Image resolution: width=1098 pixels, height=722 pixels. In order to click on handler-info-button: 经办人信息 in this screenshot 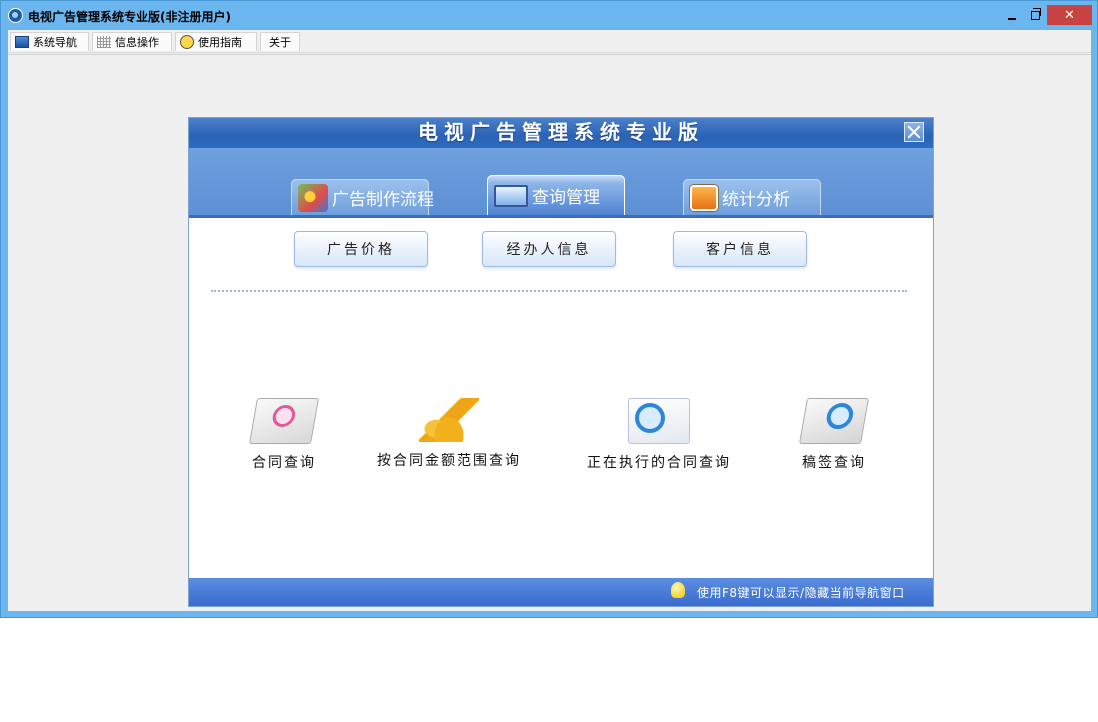, I will do `click(549, 249)`.